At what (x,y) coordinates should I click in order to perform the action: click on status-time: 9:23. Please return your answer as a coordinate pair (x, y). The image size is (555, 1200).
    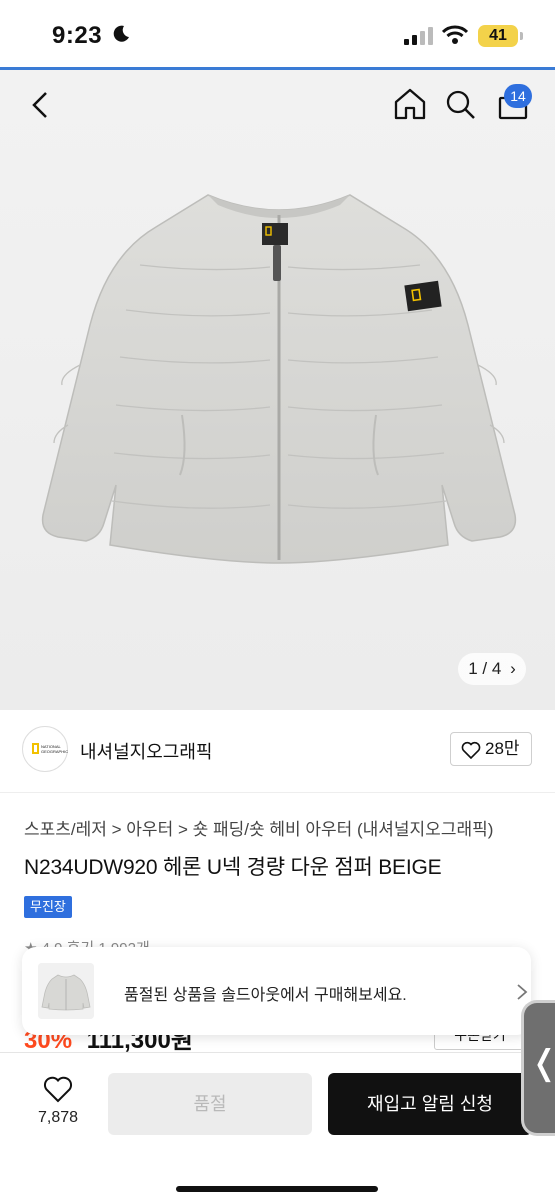
    Looking at the image, I should click on (77, 35).